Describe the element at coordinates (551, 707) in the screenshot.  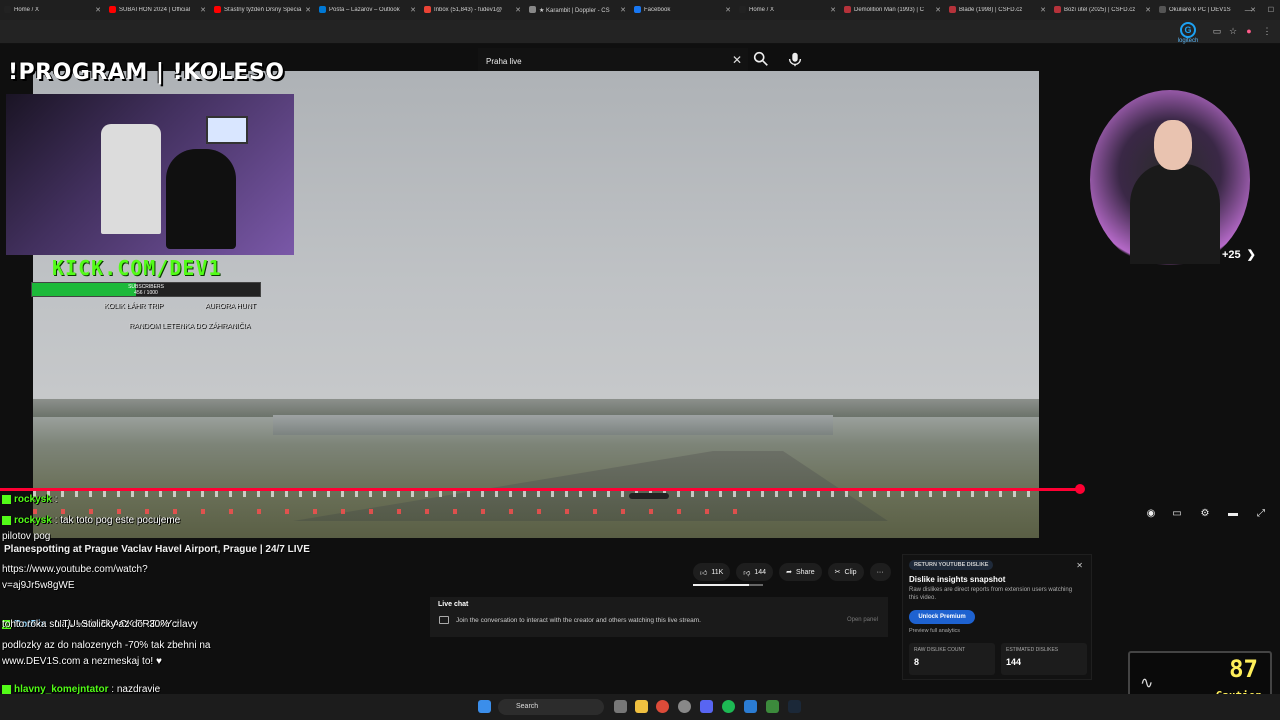
I see `taskbar-search: Search` at that location.